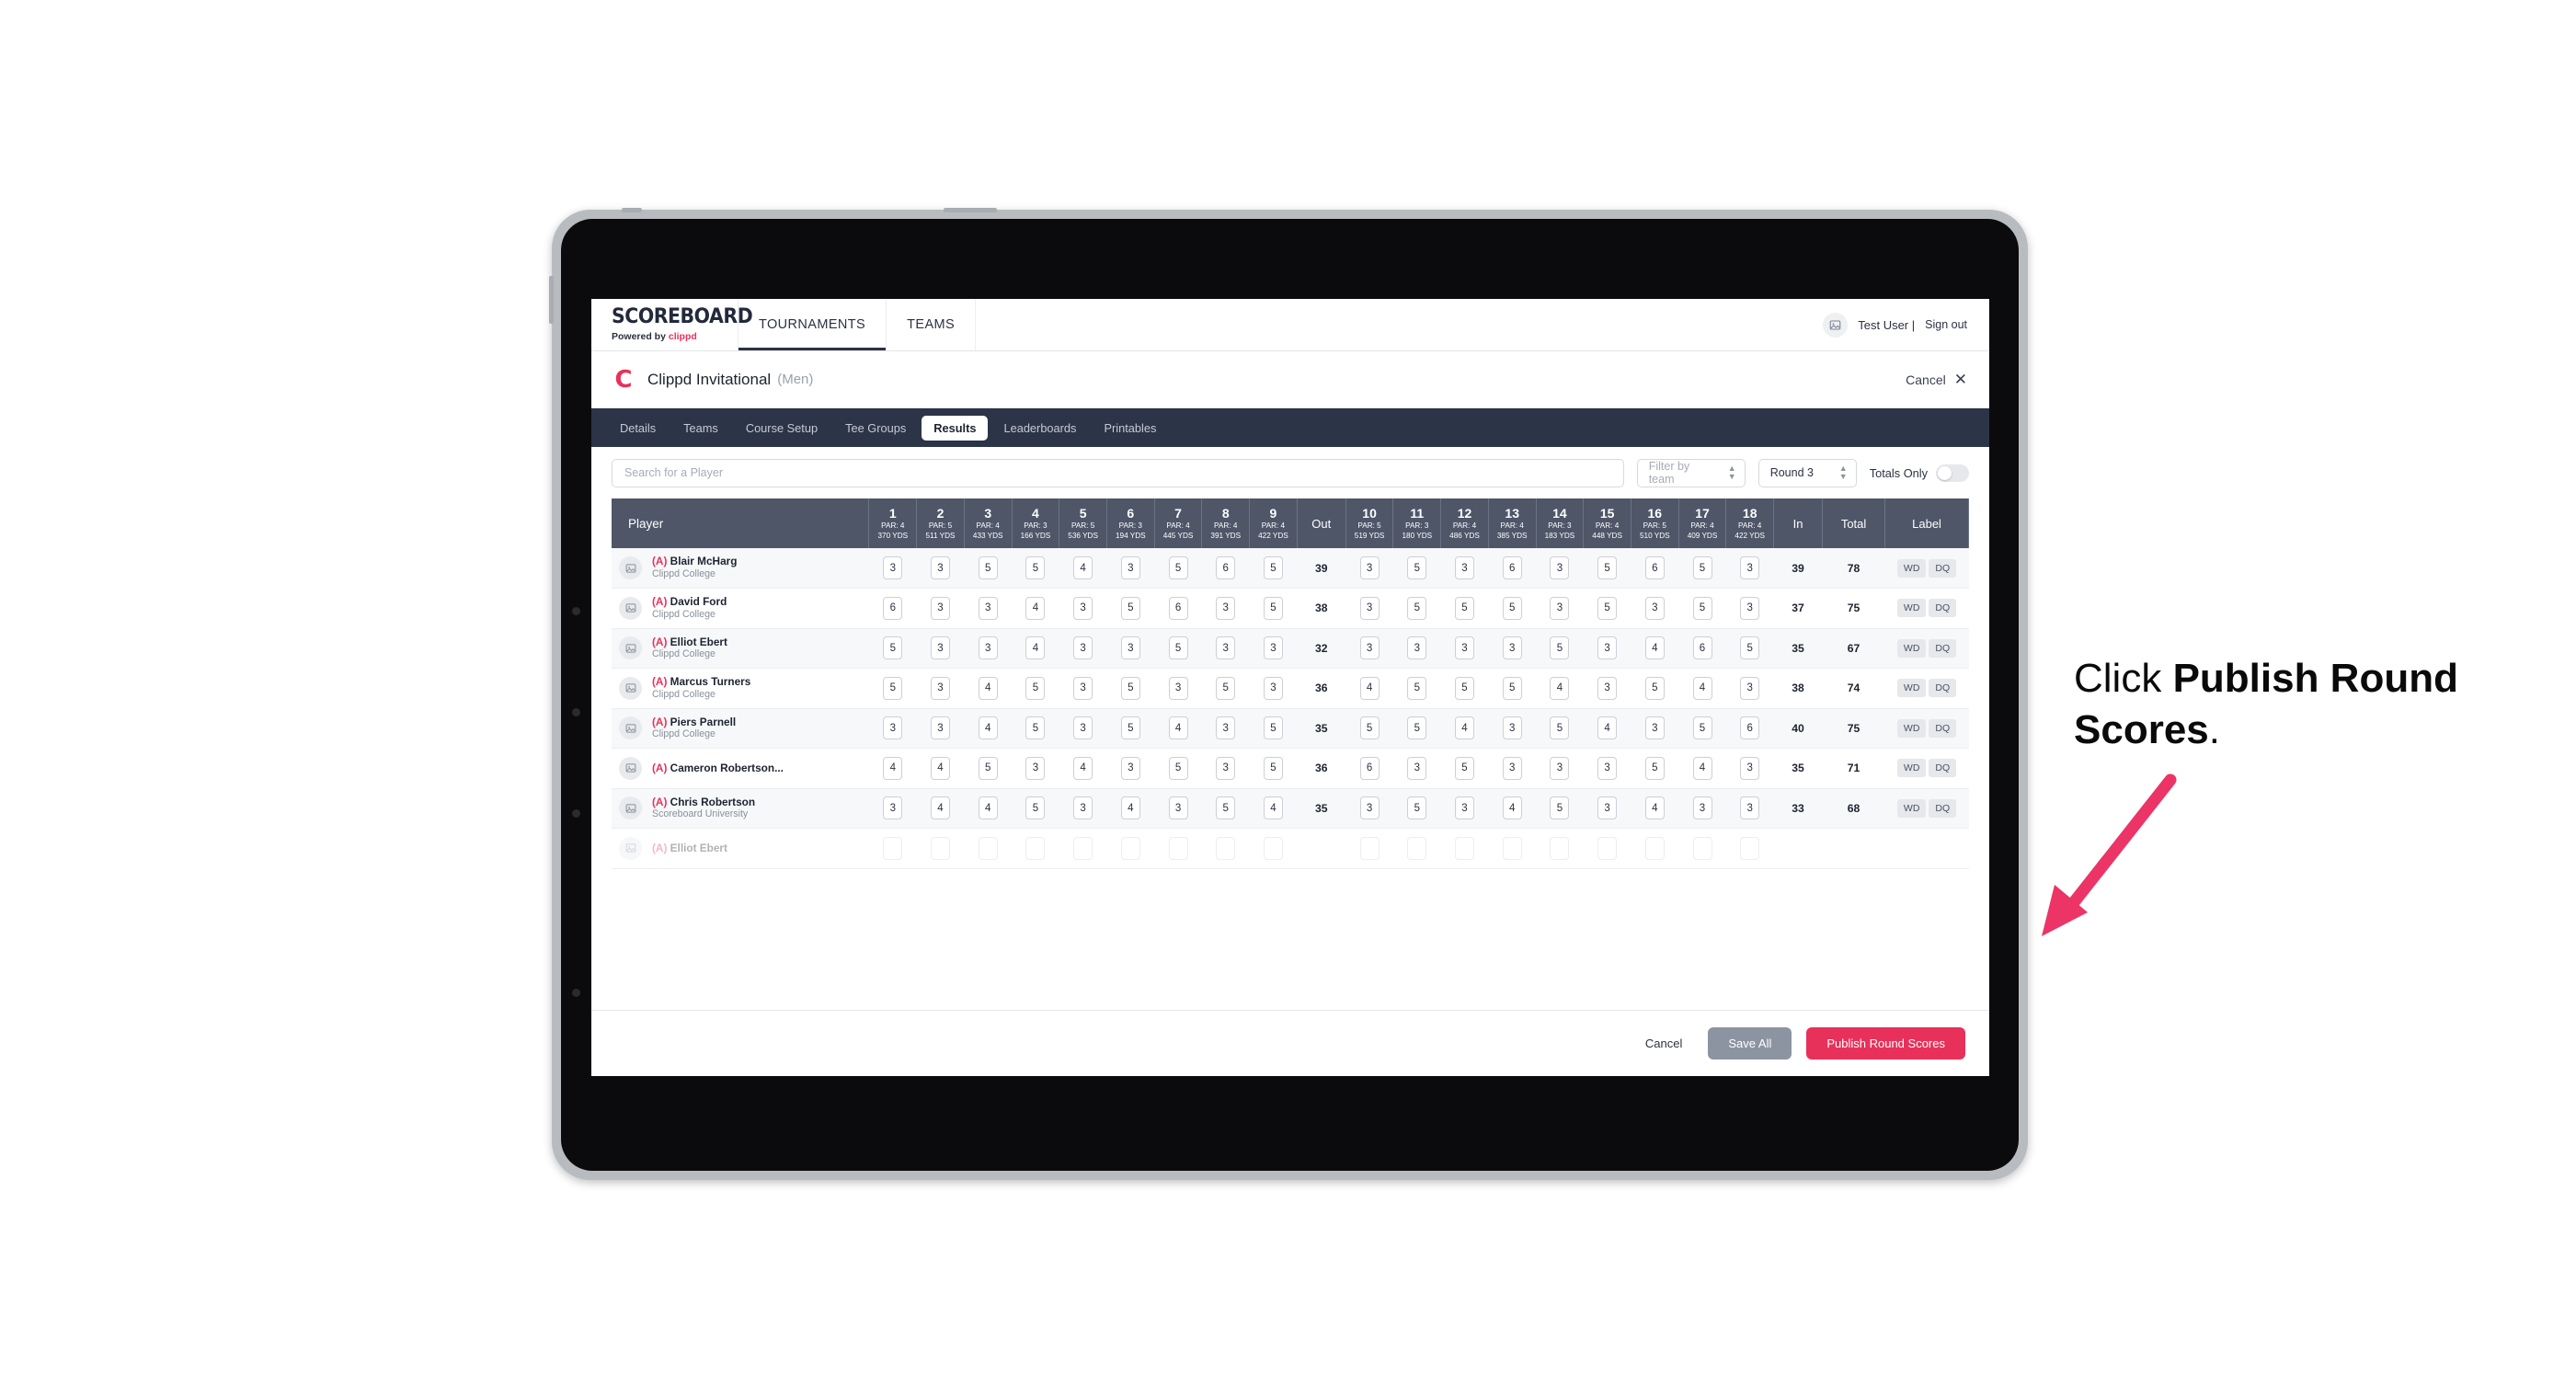 This screenshot has width=2576, height=1386. I want to click on score-cell-hole-9: 5, so click(1274, 568).